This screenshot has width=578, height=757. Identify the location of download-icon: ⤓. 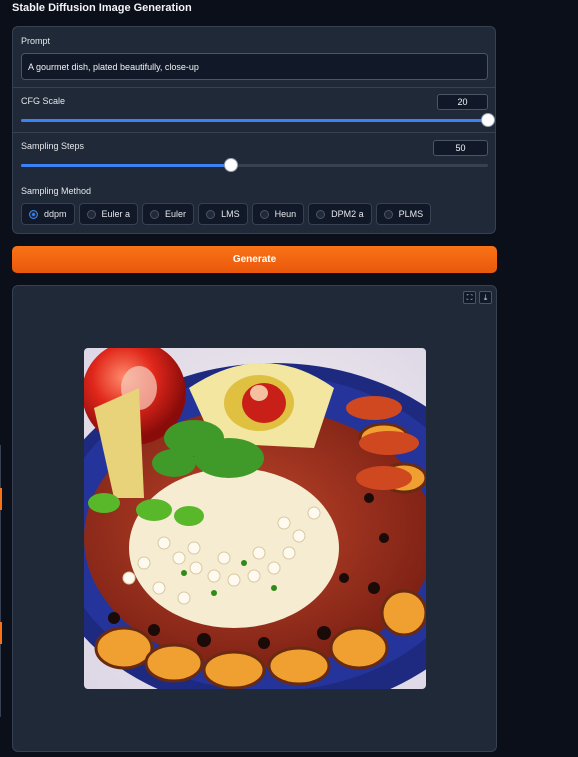
(485, 297).